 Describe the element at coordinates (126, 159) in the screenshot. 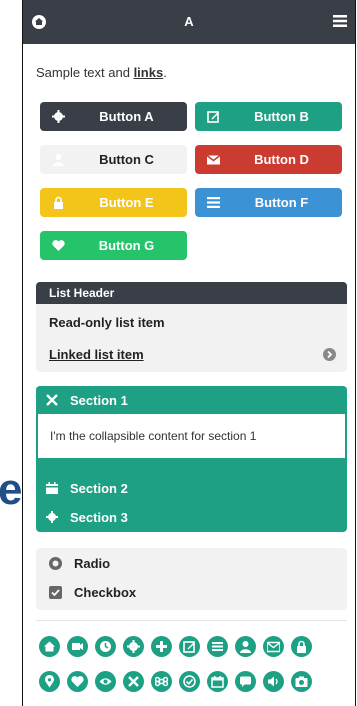

I see `button-c-label: Button C` at that location.